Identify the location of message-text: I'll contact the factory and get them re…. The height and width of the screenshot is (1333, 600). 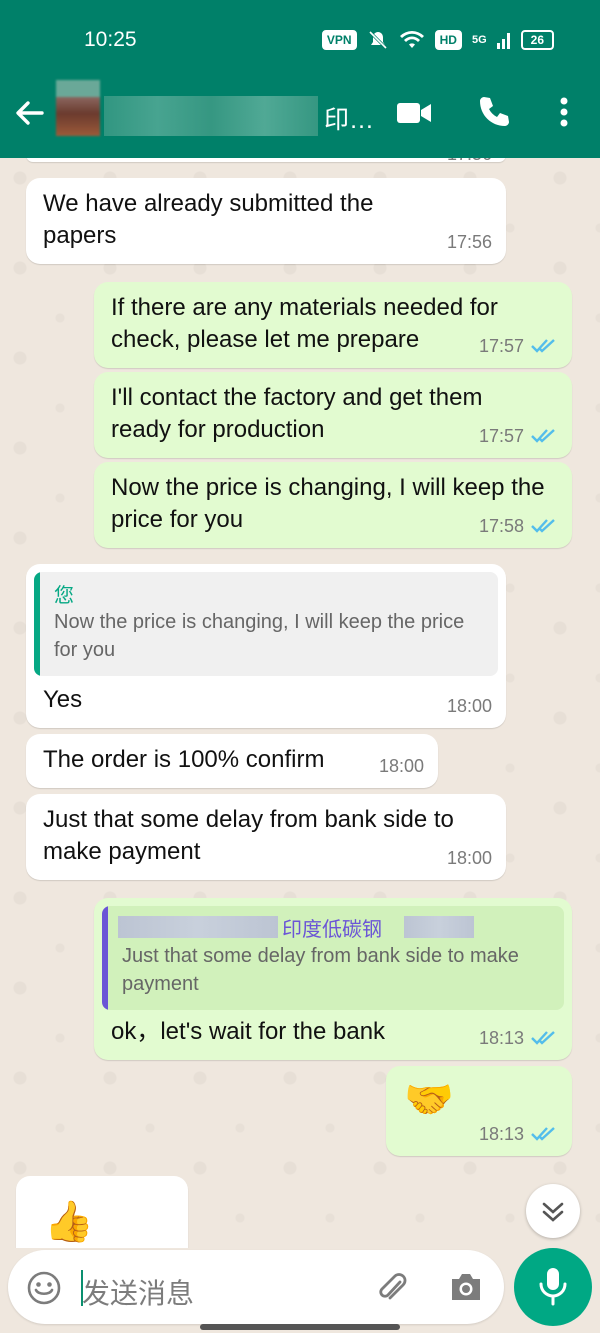
(297, 413).